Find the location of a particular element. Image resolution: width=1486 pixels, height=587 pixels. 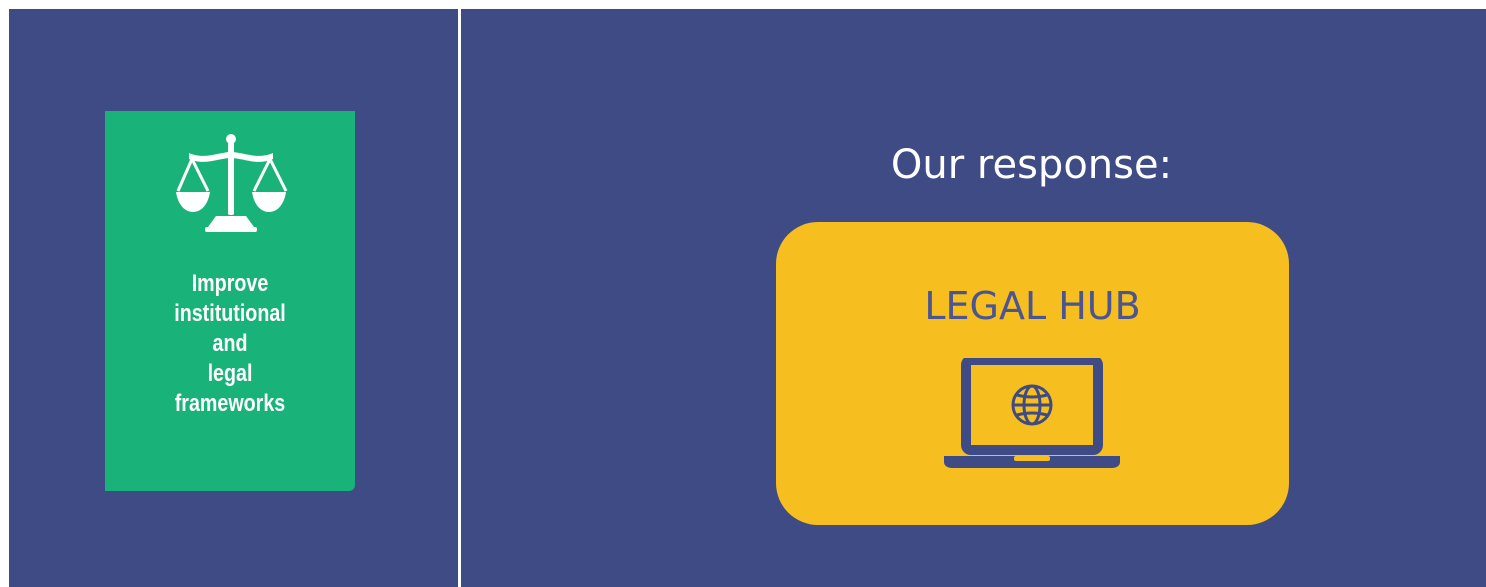

legal-hub-label: LEGAL HUB is located at coordinates (1032, 306).